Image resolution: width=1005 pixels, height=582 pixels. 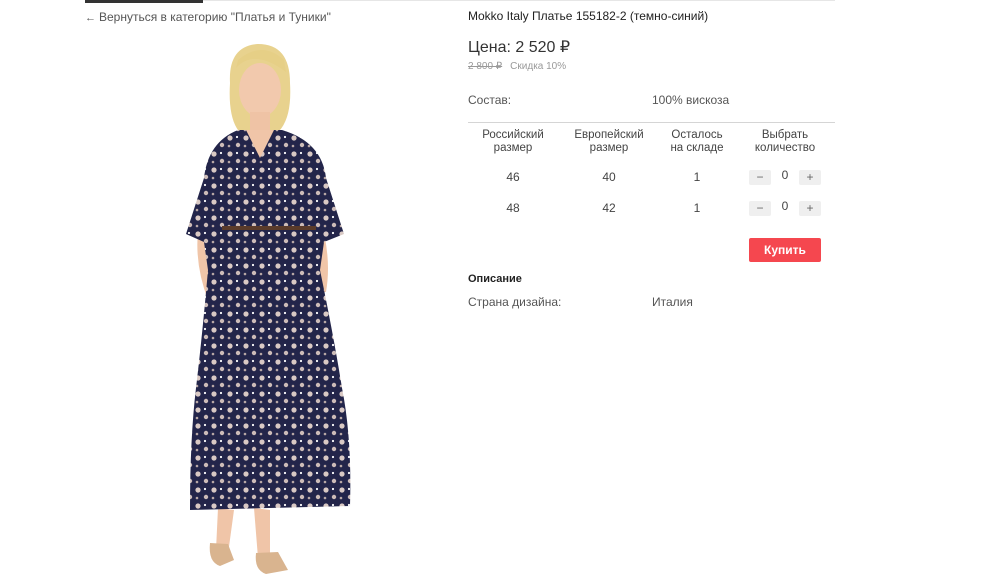 What do you see at coordinates (513, 177) in the screenshot?
I see `row1-ru-size: 46` at bounding box center [513, 177].